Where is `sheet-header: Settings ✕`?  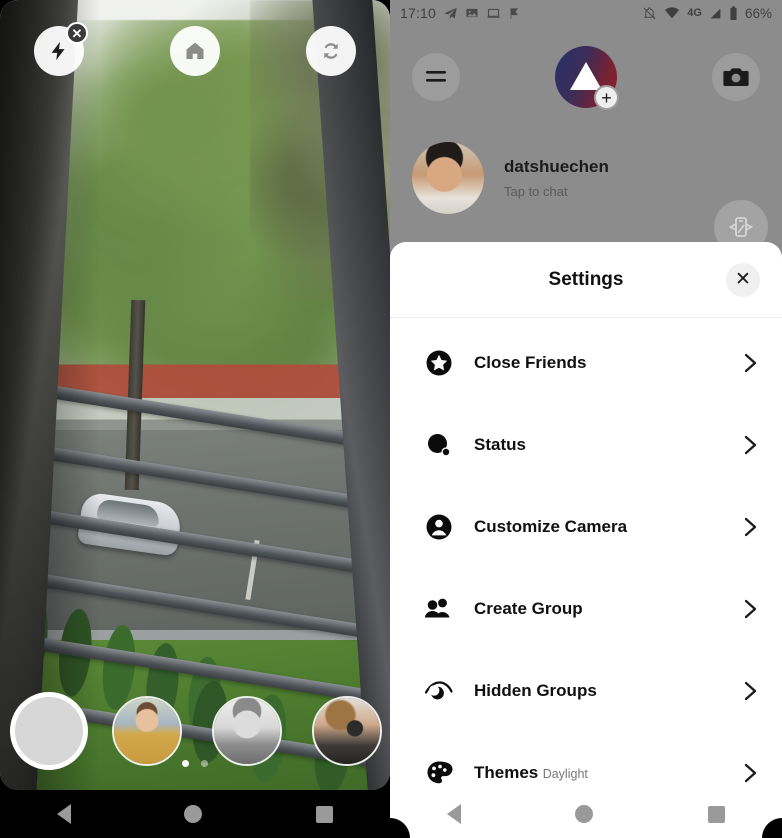
sheet-header: Settings ✕ is located at coordinates (586, 280).